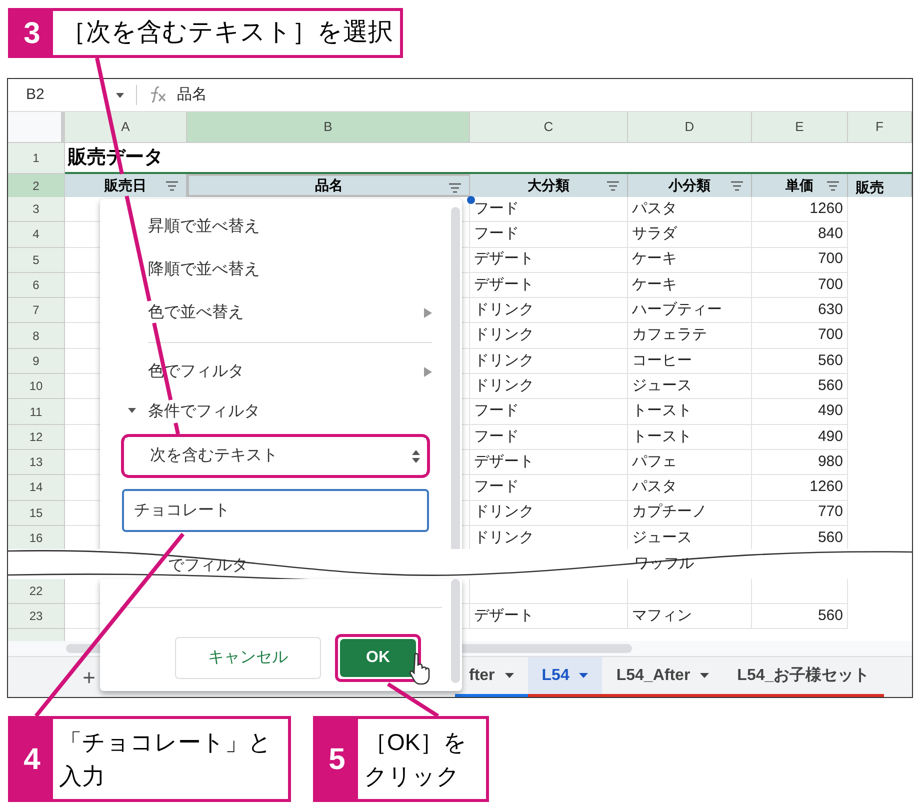  What do you see at coordinates (204, 226) in the screenshot?
I see `menu-item: 昇順で並べ替え` at bounding box center [204, 226].